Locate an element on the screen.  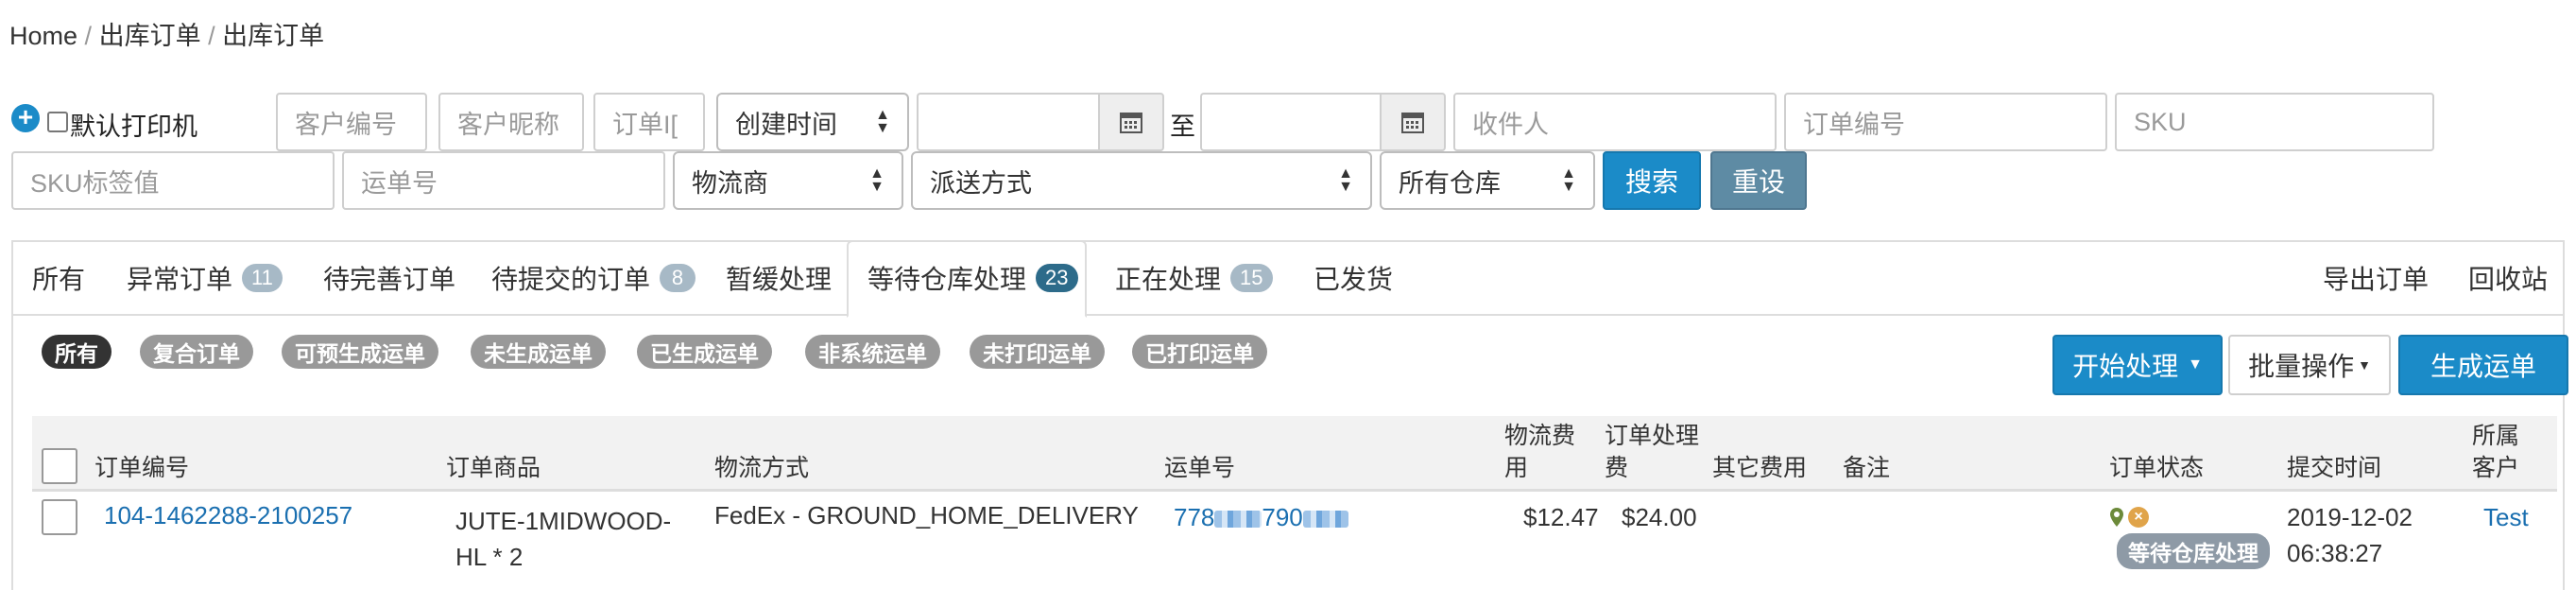
tab-processing: 正在处理 15 is located at coordinates (1194, 278).